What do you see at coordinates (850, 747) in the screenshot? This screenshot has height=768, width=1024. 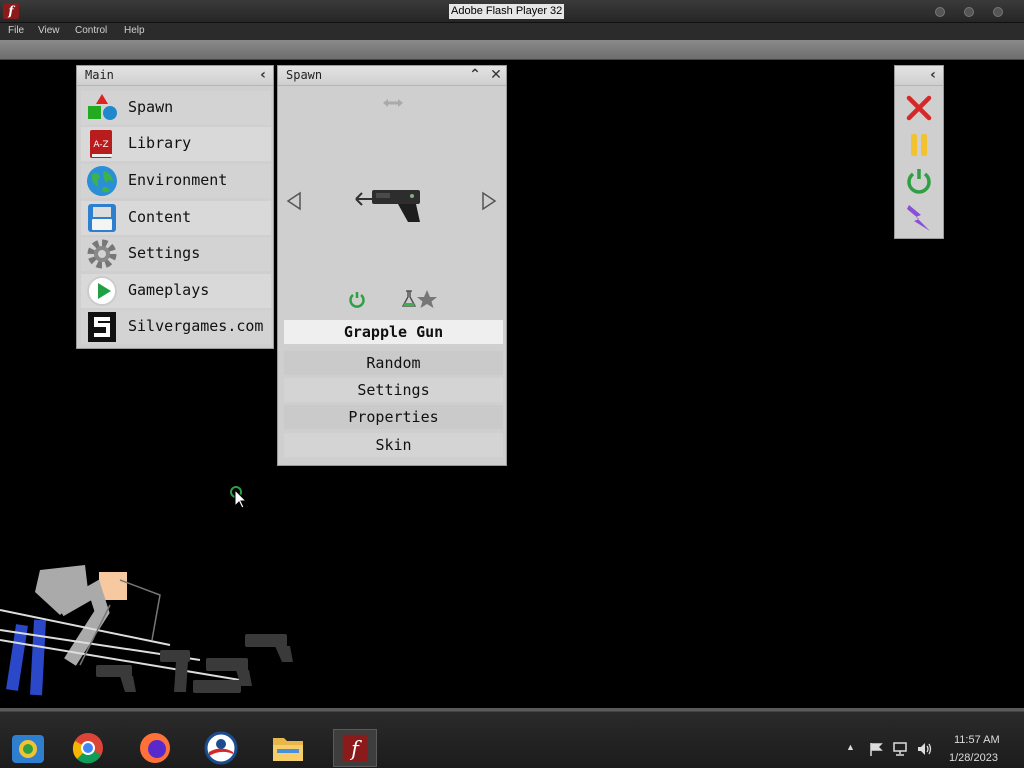 I see `tray-overflow-chevron-icon: ▲` at bounding box center [850, 747].